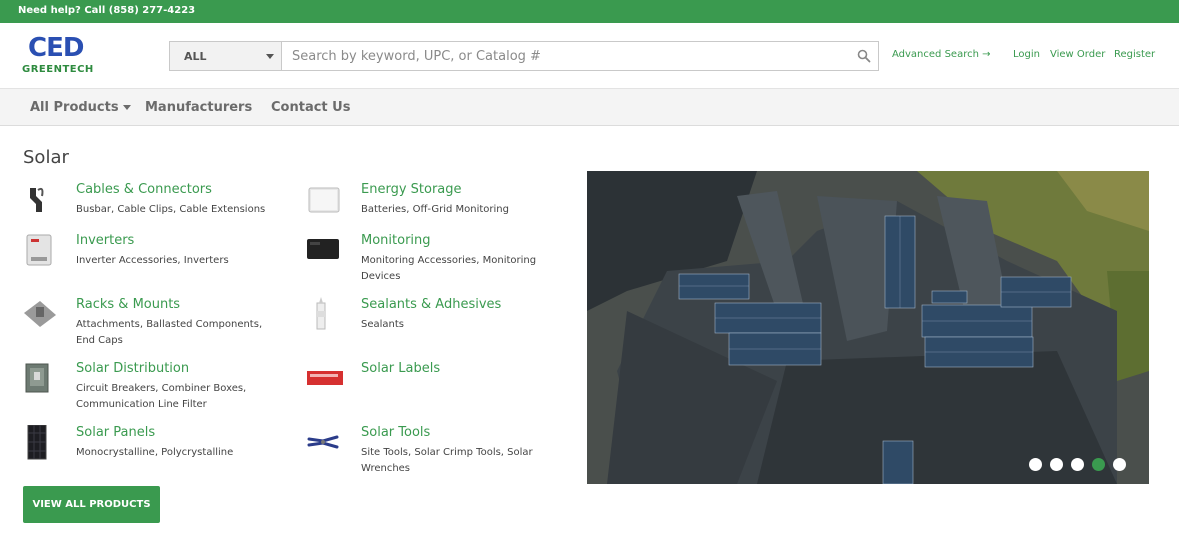 The width and height of the screenshot is (1179, 547). Describe the element at coordinates (864, 56) in the screenshot. I see `search-icon` at that location.